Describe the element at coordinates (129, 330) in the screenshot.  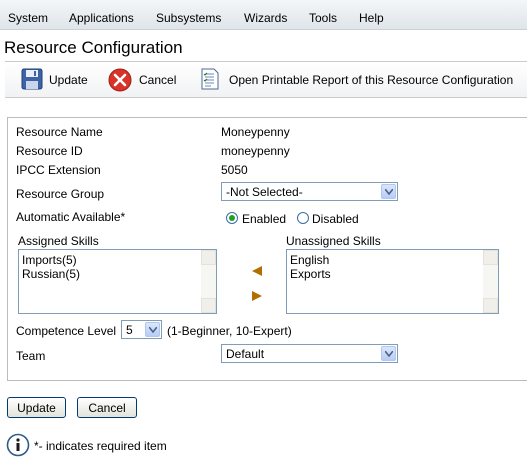
I see `competence-level-value: 5` at that location.